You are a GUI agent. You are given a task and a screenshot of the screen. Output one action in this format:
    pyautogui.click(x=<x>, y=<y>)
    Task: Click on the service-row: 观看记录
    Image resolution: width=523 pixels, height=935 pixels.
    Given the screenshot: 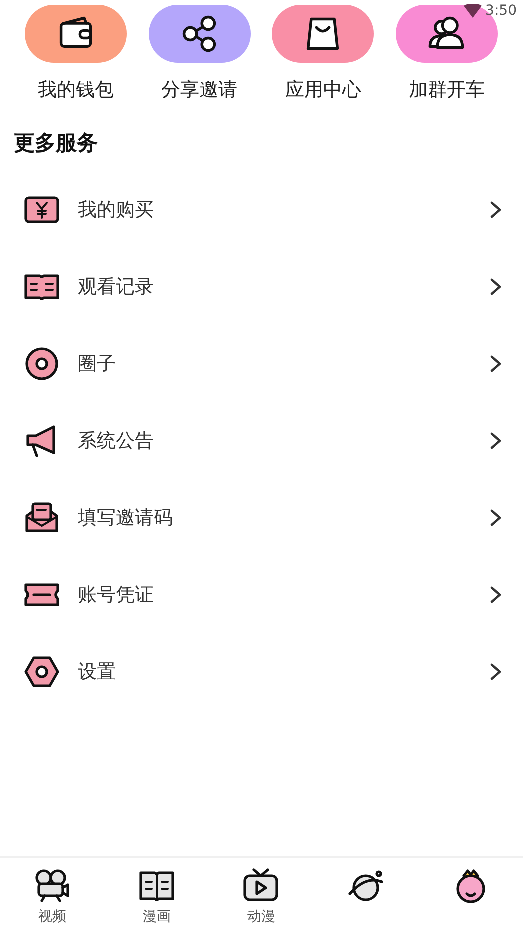 What is the action you would take?
    pyautogui.click(x=261, y=286)
    